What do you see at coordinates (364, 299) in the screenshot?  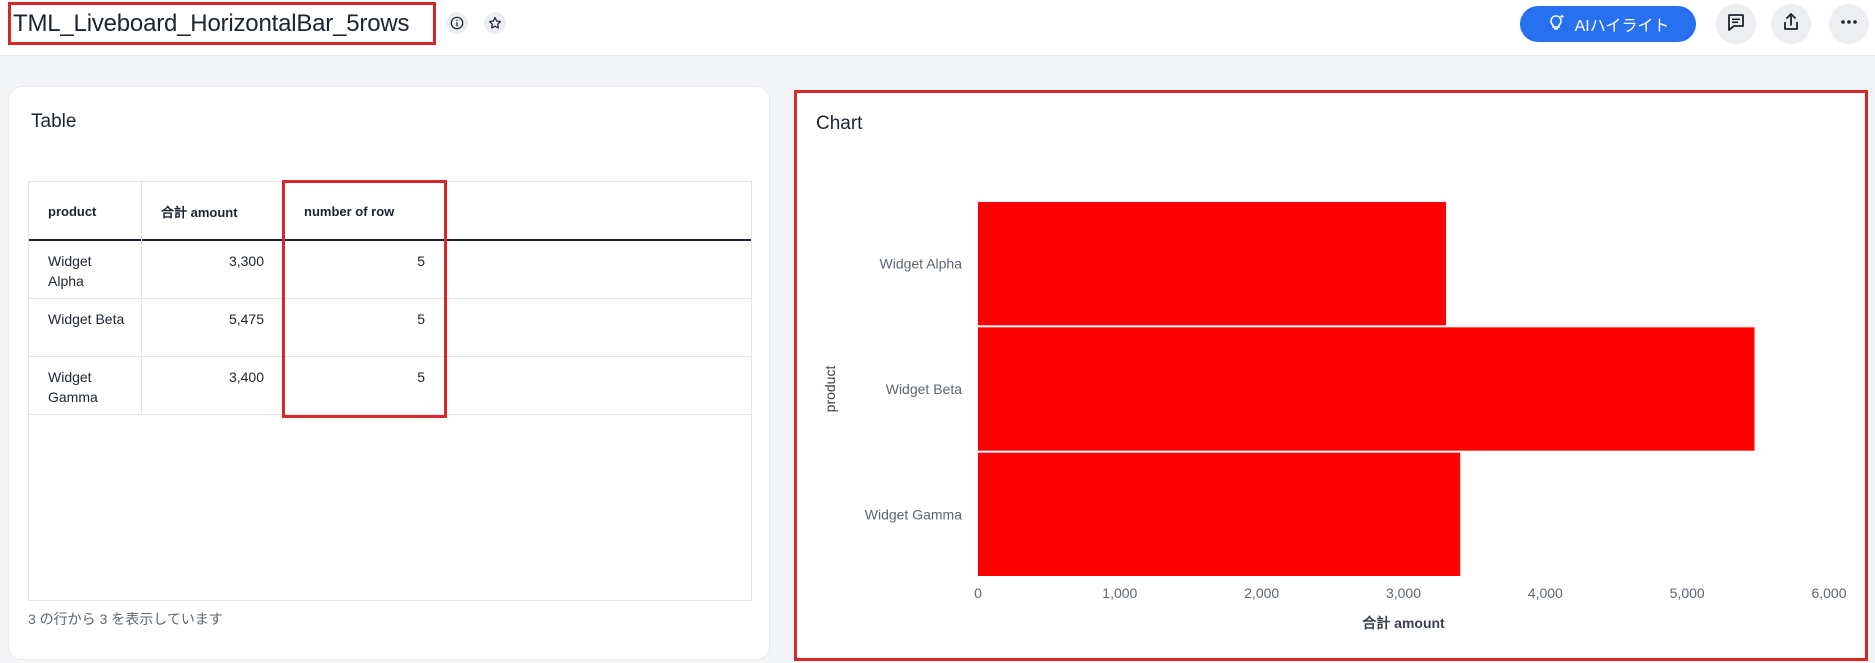 I see `column-highlight-box` at bounding box center [364, 299].